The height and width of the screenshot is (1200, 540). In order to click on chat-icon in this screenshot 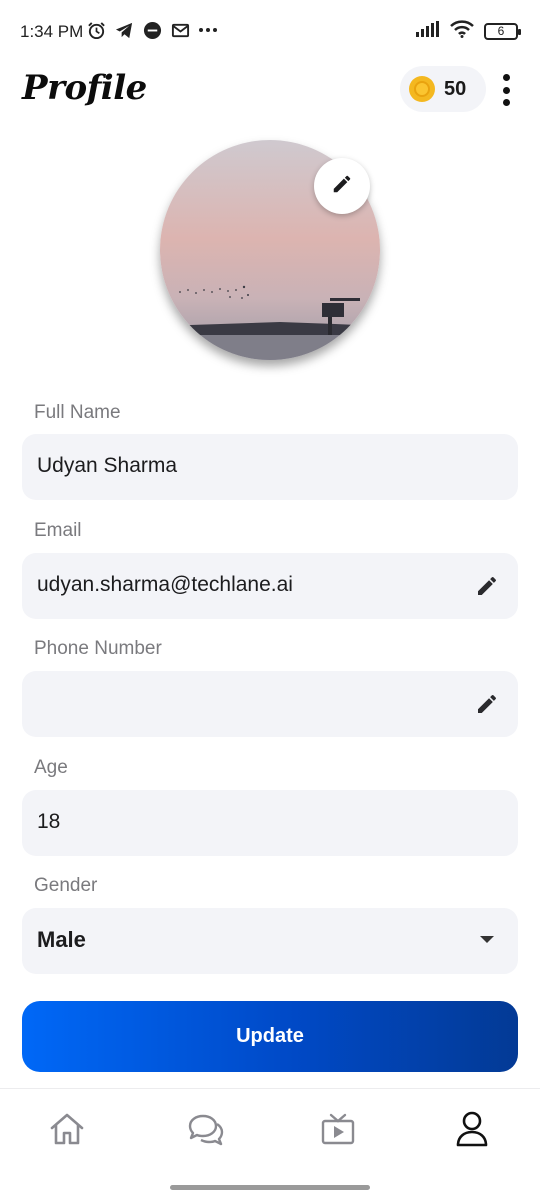, I will do `click(206, 1131)`.